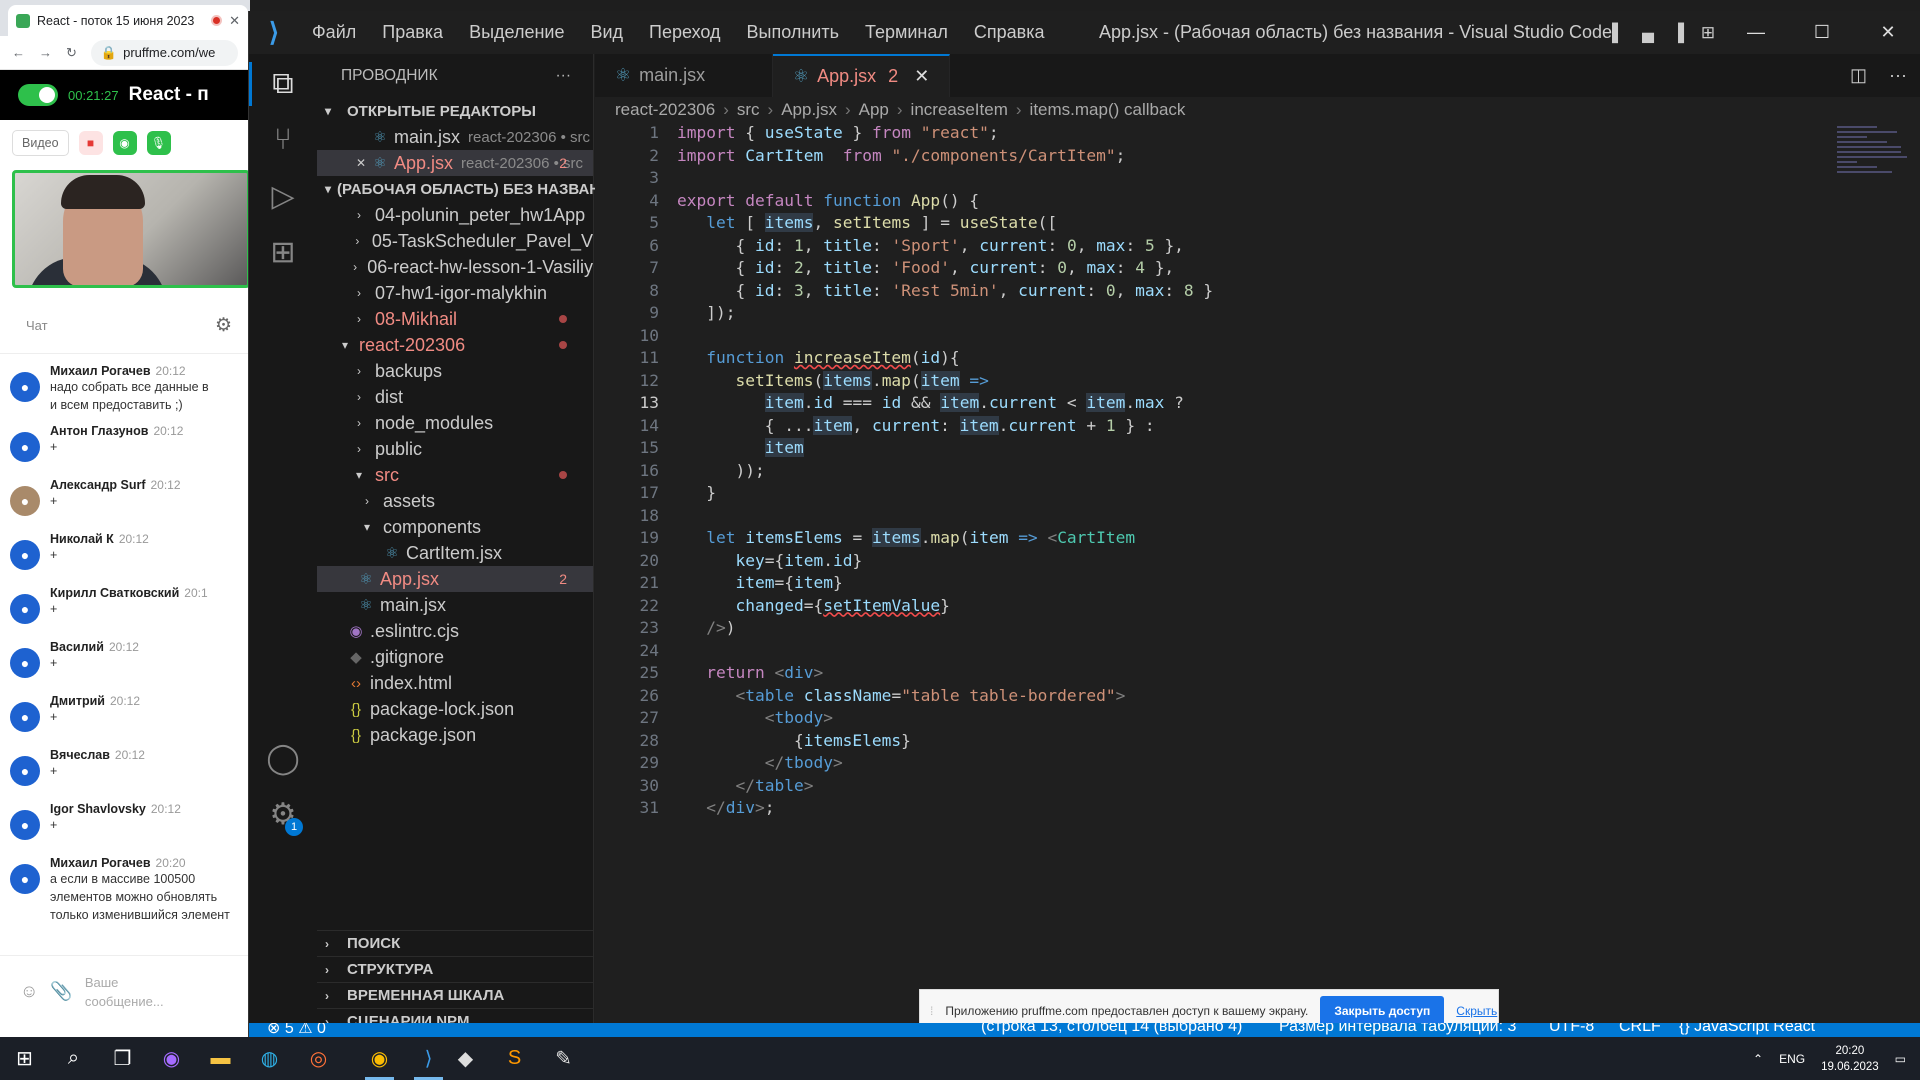  What do you see at coordinates (45, 52) in the screenshot?
I see `forward-icon: →` at bounding box center [45, 52].